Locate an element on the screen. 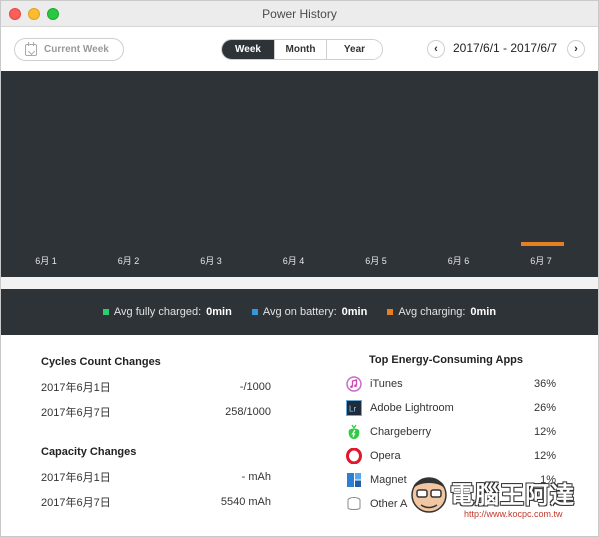 The height and width of the screenshot is (537, 599). app-row-opera: Opera 12% is located at coordinates (451, 456).